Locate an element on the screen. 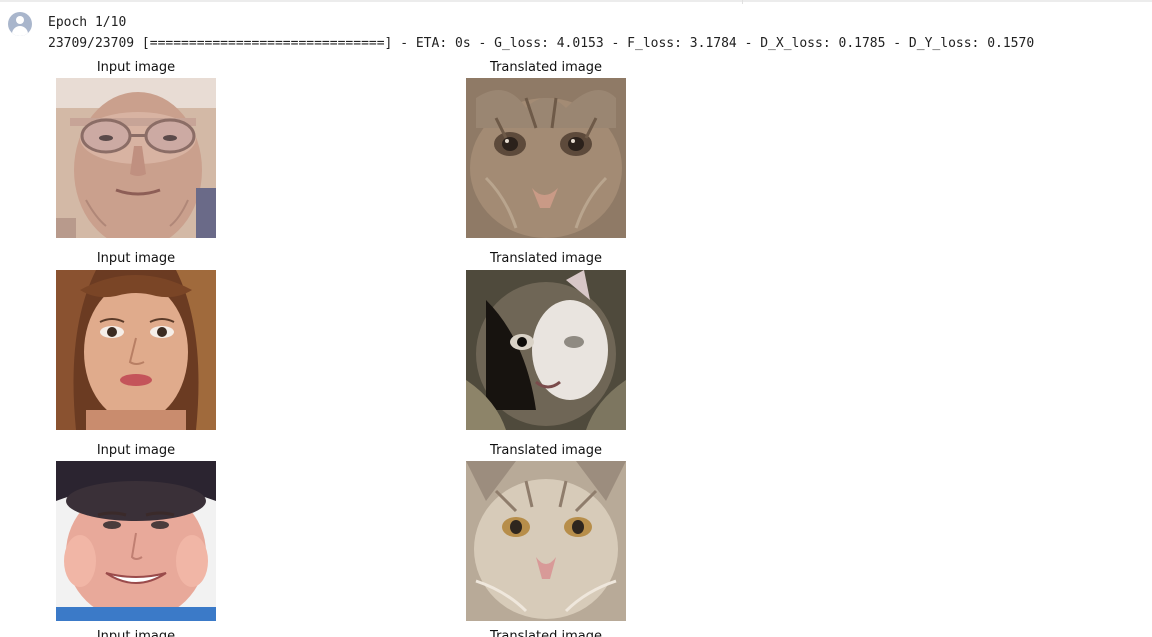 This screenshot has width=1152, height=637. input-image-title-clipped: Input image is located at coordinates (136, 632).